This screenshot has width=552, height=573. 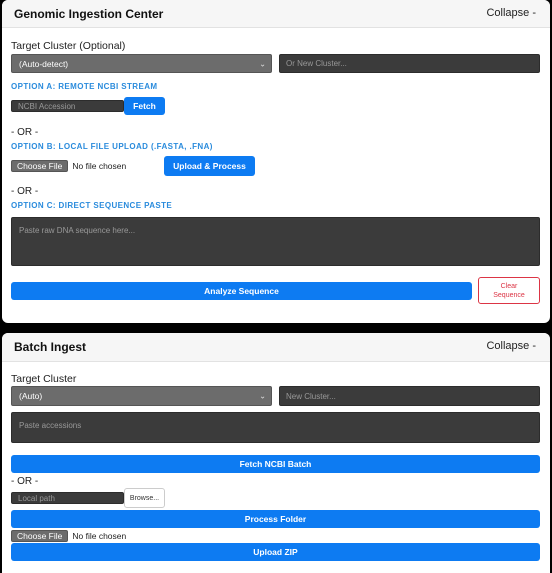 I want to click on or-divider-1: - OR -, so click(x=25, y=132).